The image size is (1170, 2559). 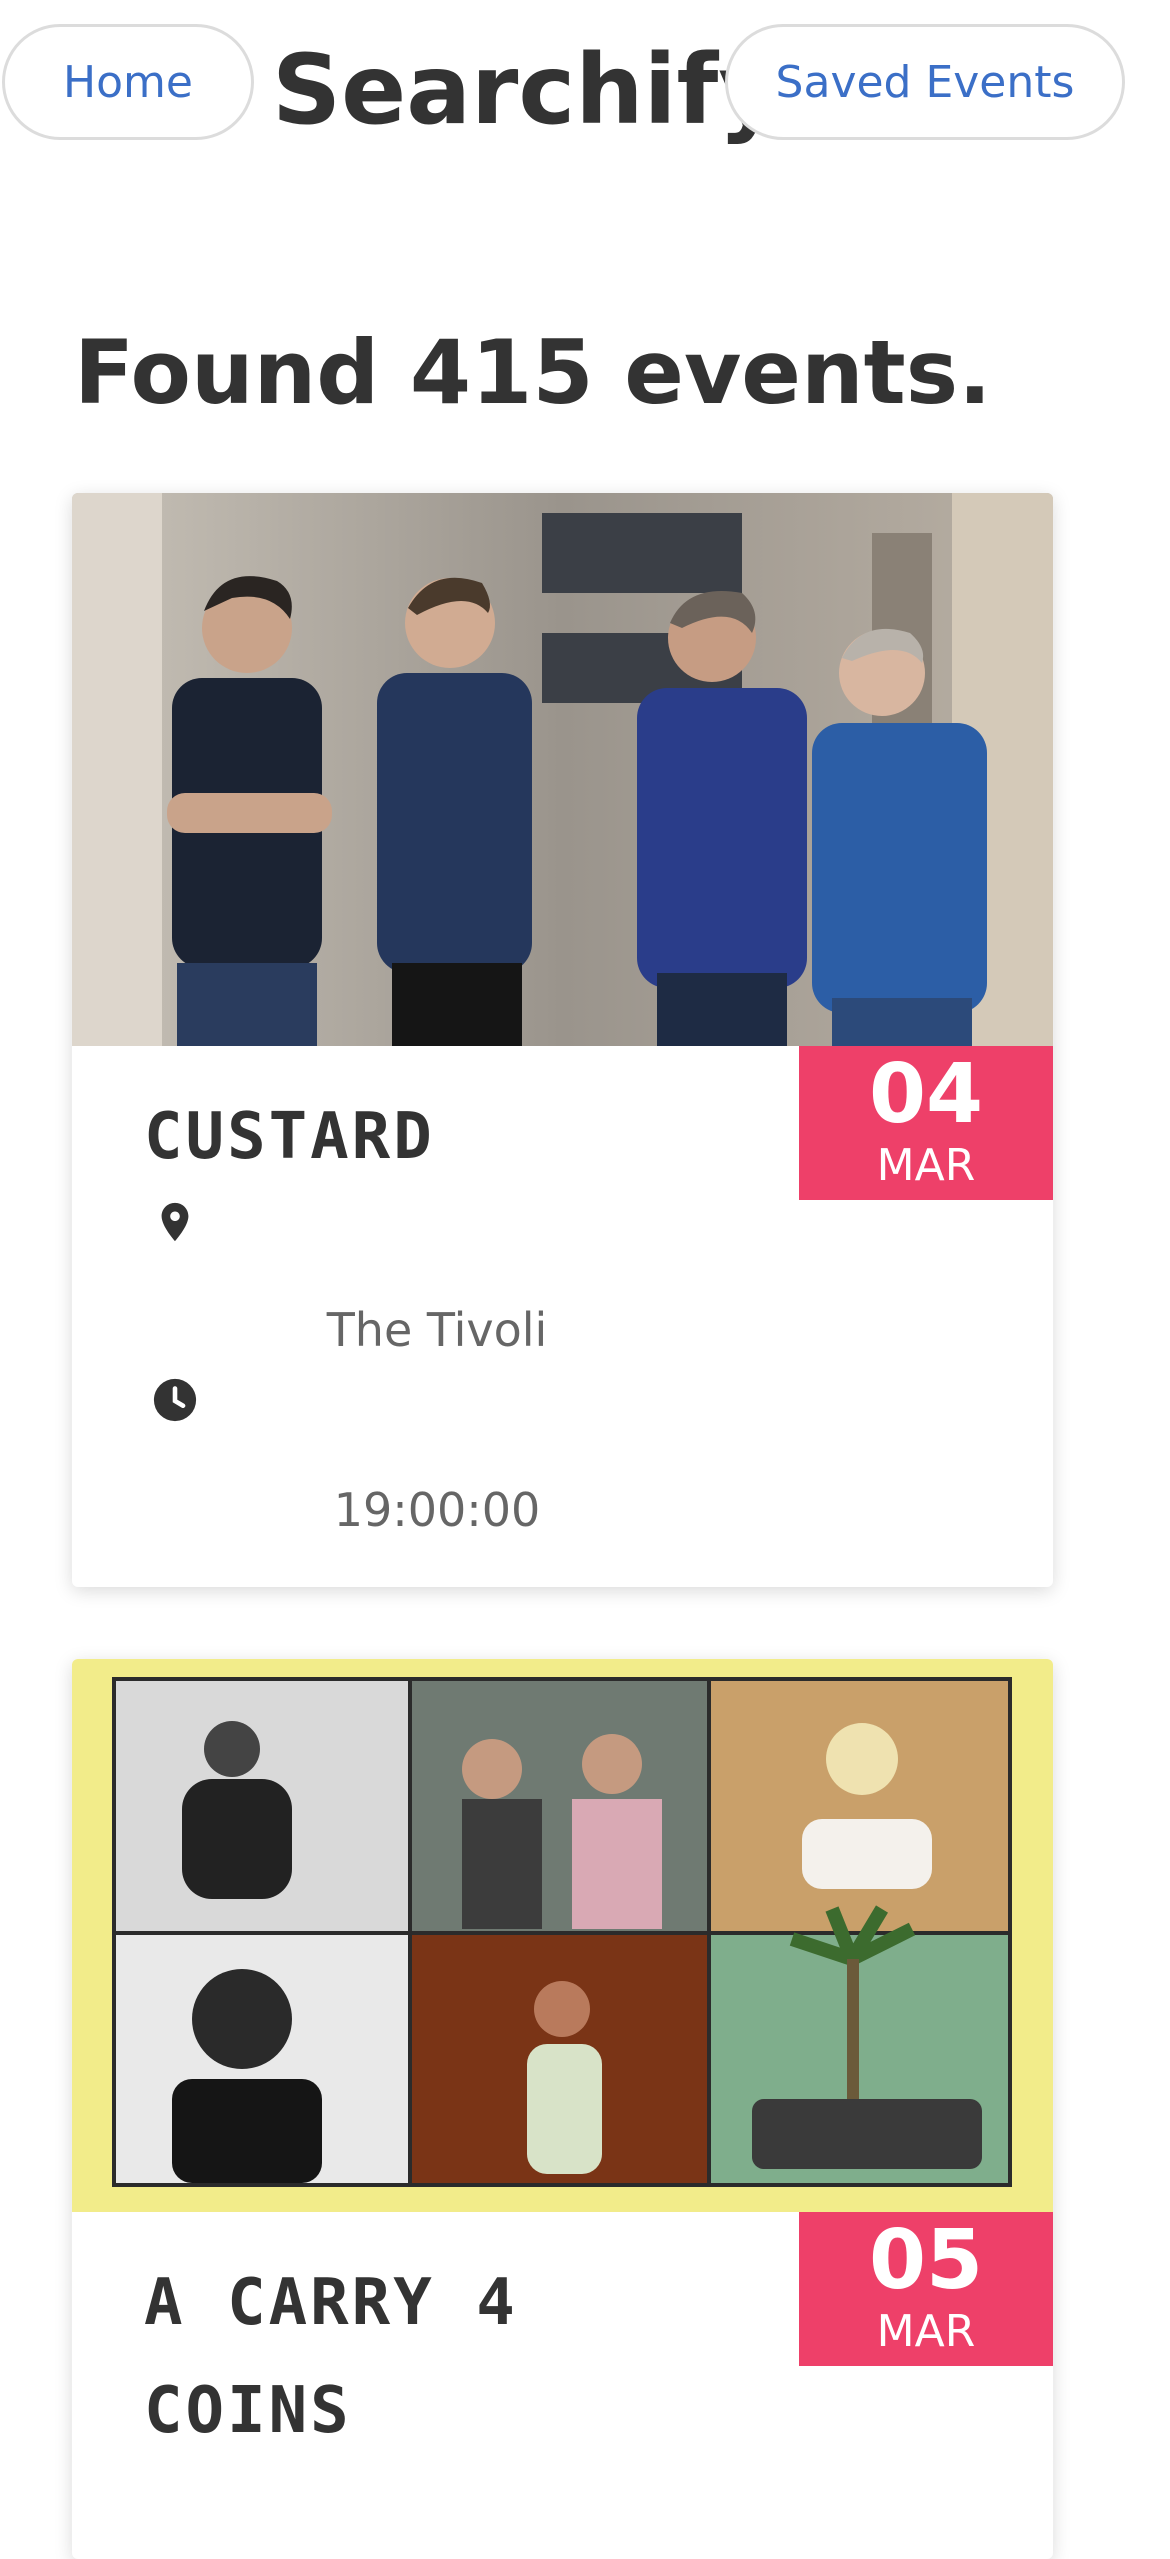 I want to click on event-title: CUSTARD, so click(x=289, y=1137).